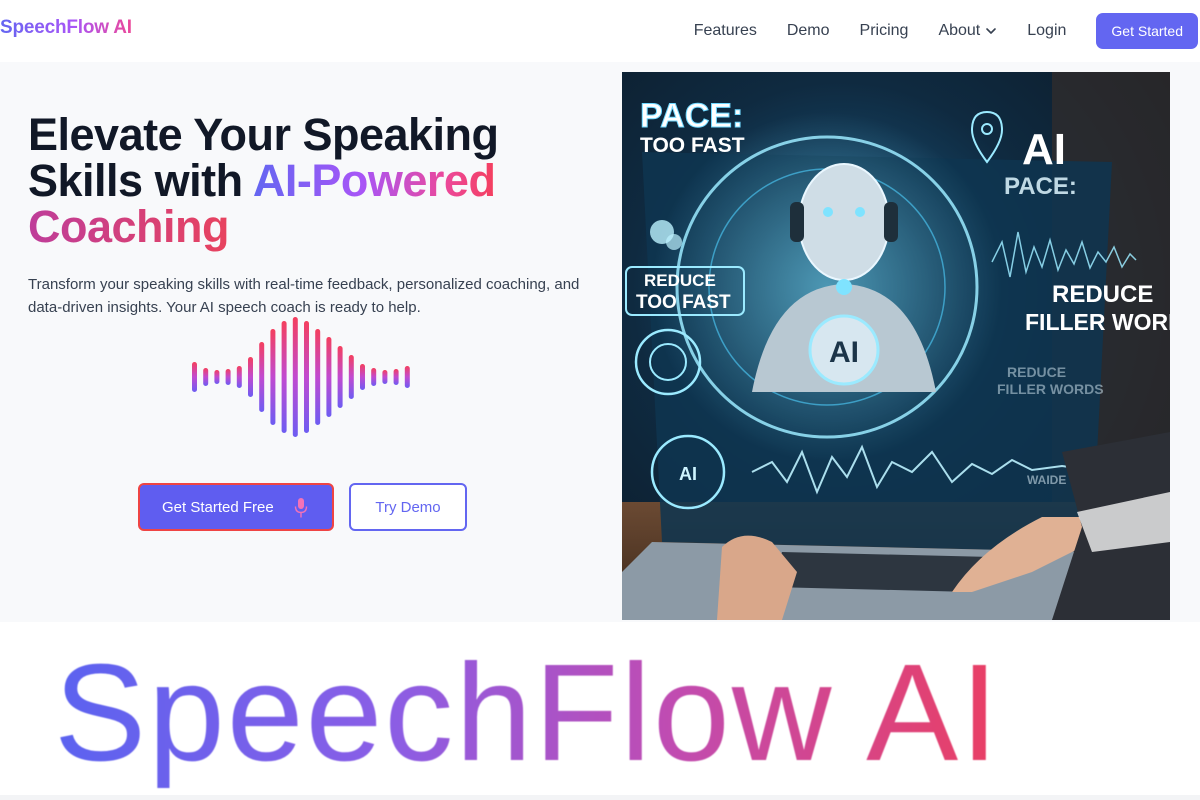 This screenshot has height=800, width=1200. Describe the element at coordinates (725, 31) in the screenshot. I see `nav-link-features: Features` at that location.